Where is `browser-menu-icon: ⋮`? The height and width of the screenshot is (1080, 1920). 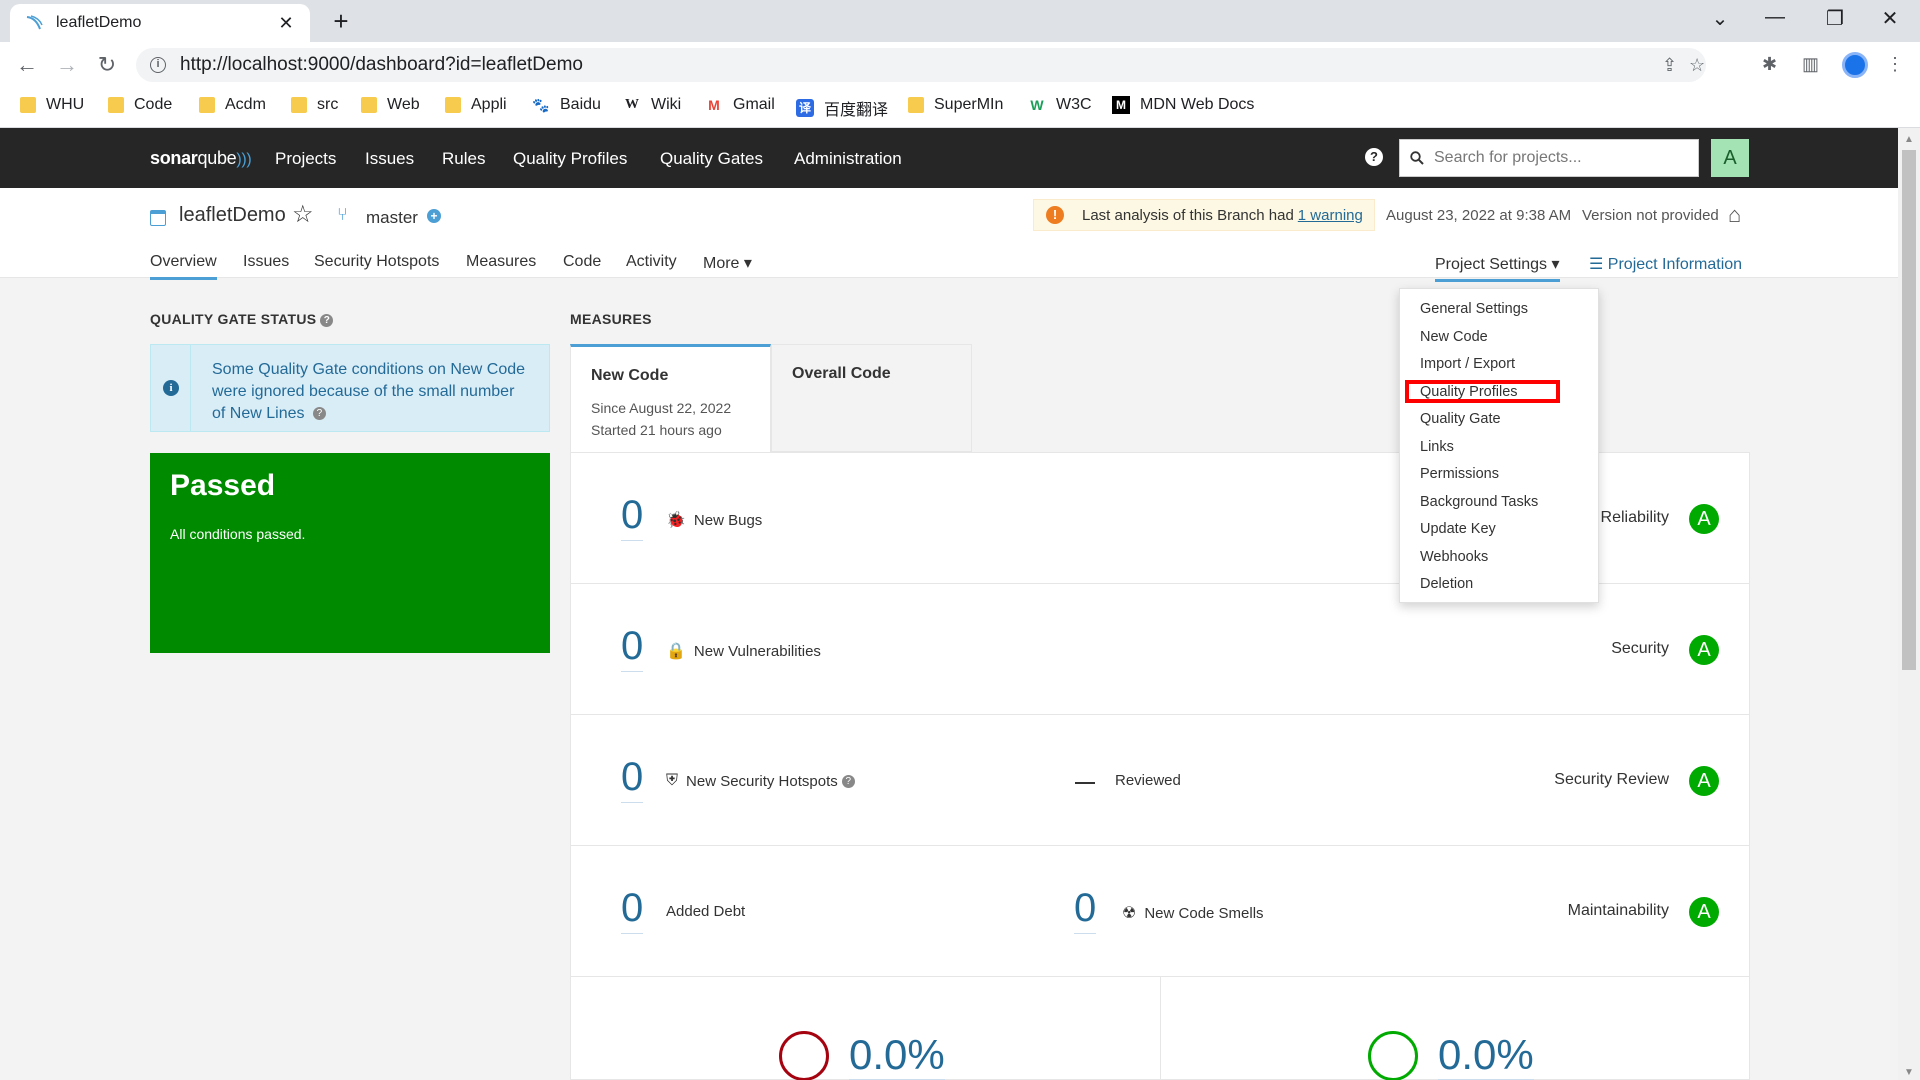 browser-menu-icon: ⋮ is located at coordinates (1895, 64).